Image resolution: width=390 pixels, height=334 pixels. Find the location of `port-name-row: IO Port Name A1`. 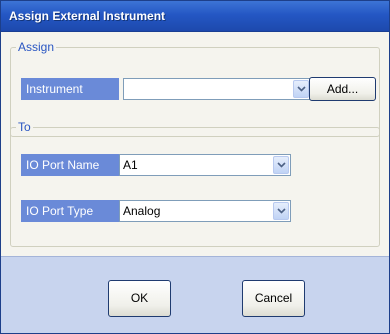

port-name-row: IO Port Name A1 is located at coordinates (166, 165).